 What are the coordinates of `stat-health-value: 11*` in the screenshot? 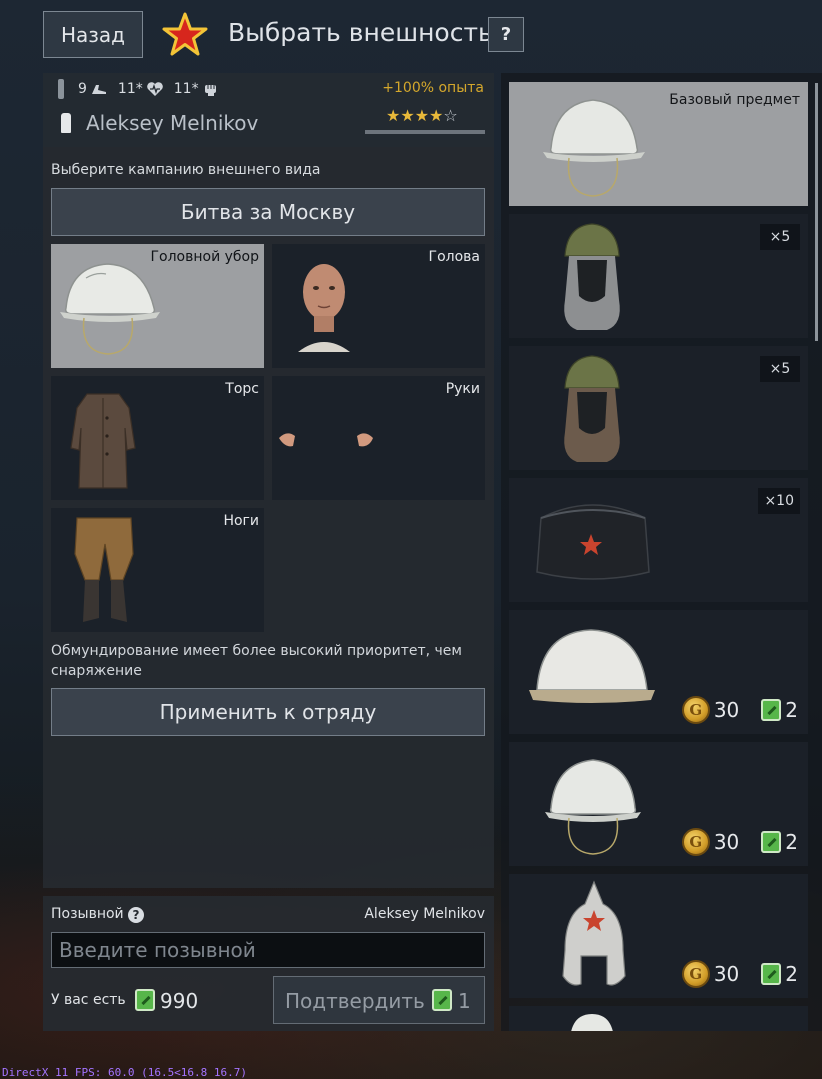 It's located at (130, 89).